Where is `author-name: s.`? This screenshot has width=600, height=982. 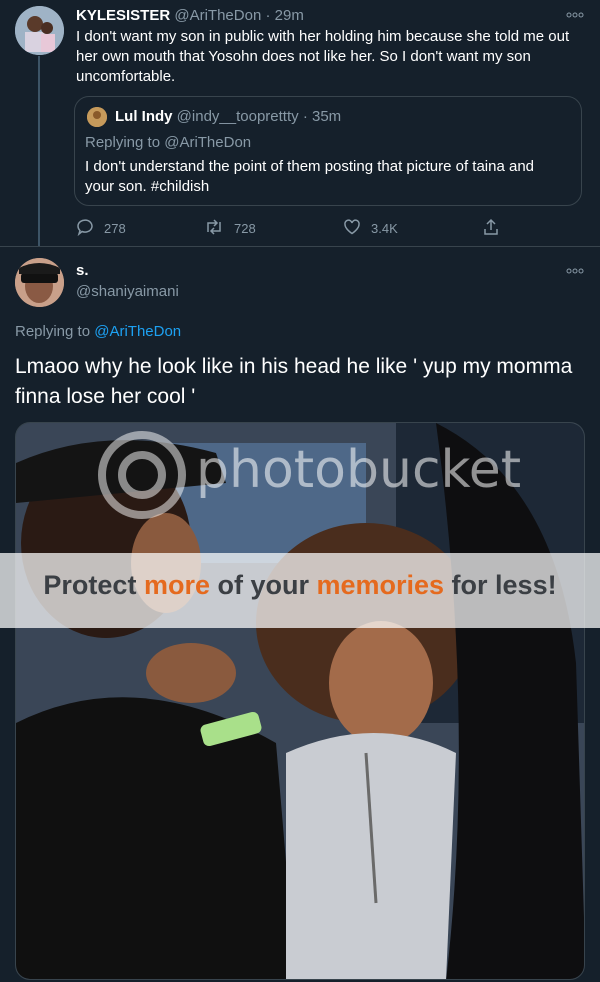
author-name: s. is located at coordinates (82, 270).